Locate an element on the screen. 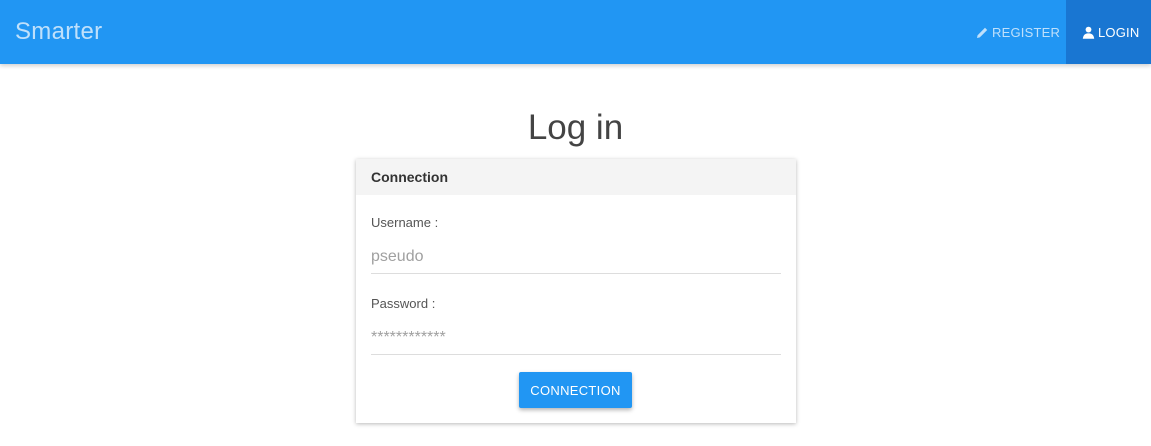  nav-login-link: LOGIN is located at coordinates (1108, 32).